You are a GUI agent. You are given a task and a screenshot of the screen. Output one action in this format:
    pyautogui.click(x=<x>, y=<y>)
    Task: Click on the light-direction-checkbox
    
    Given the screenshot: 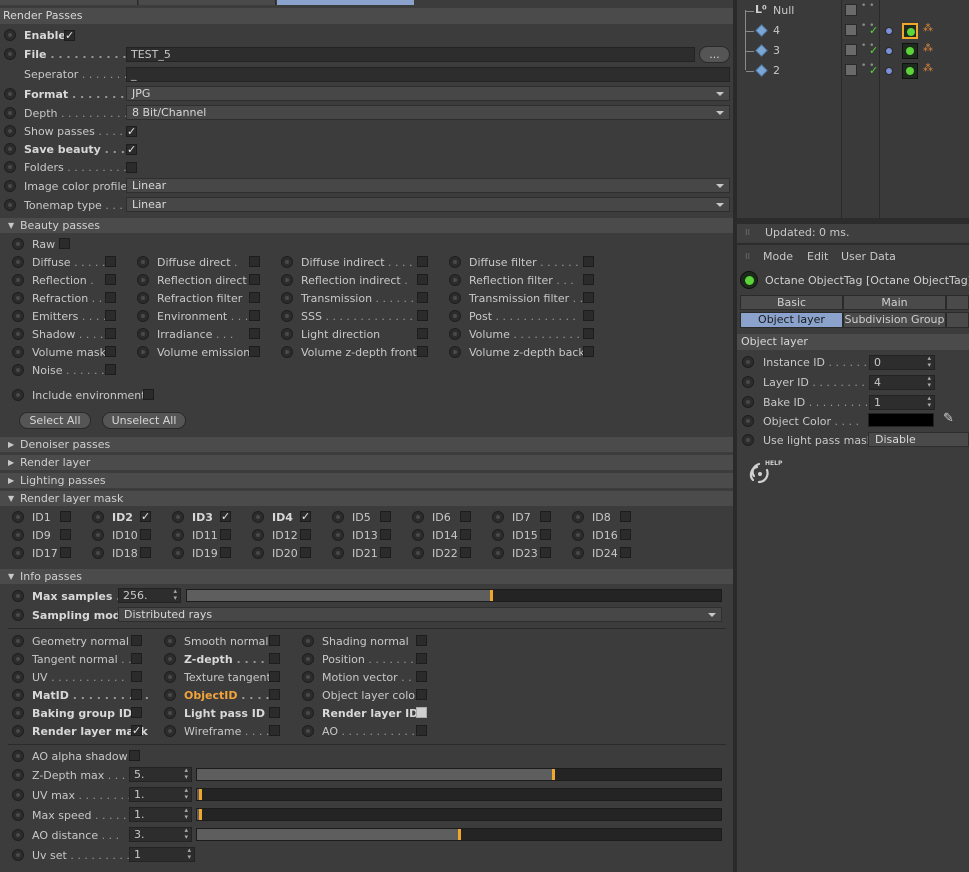 What is the action you would take?
    pyautogui.click(x=422, y=333)
    